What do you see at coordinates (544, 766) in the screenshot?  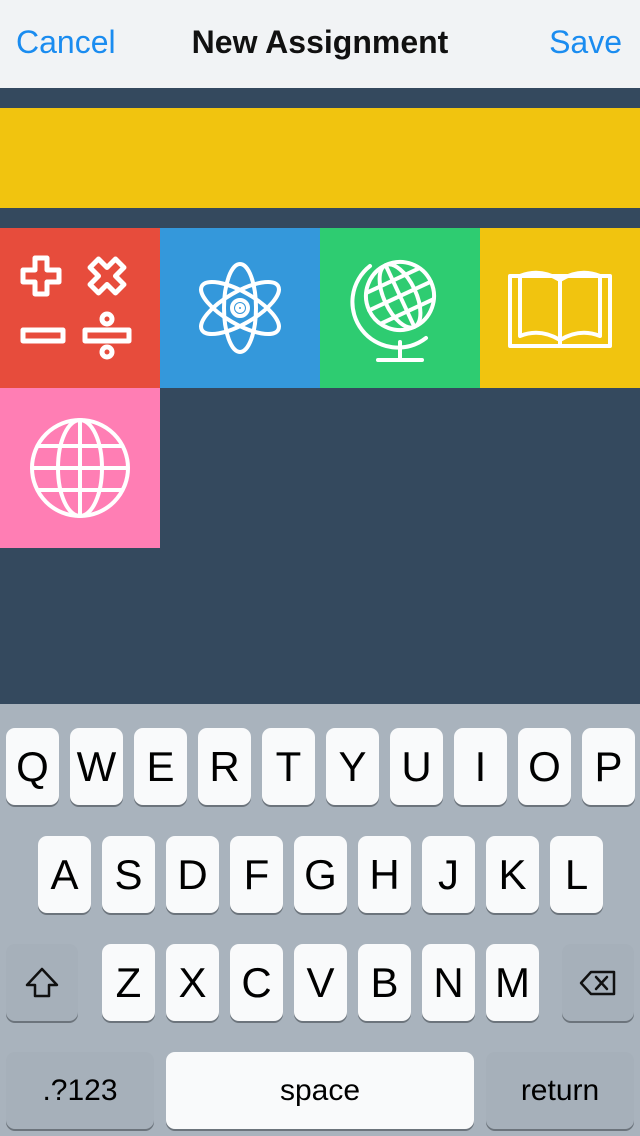 I see `key-o: O` at bounding box center [544, 766].